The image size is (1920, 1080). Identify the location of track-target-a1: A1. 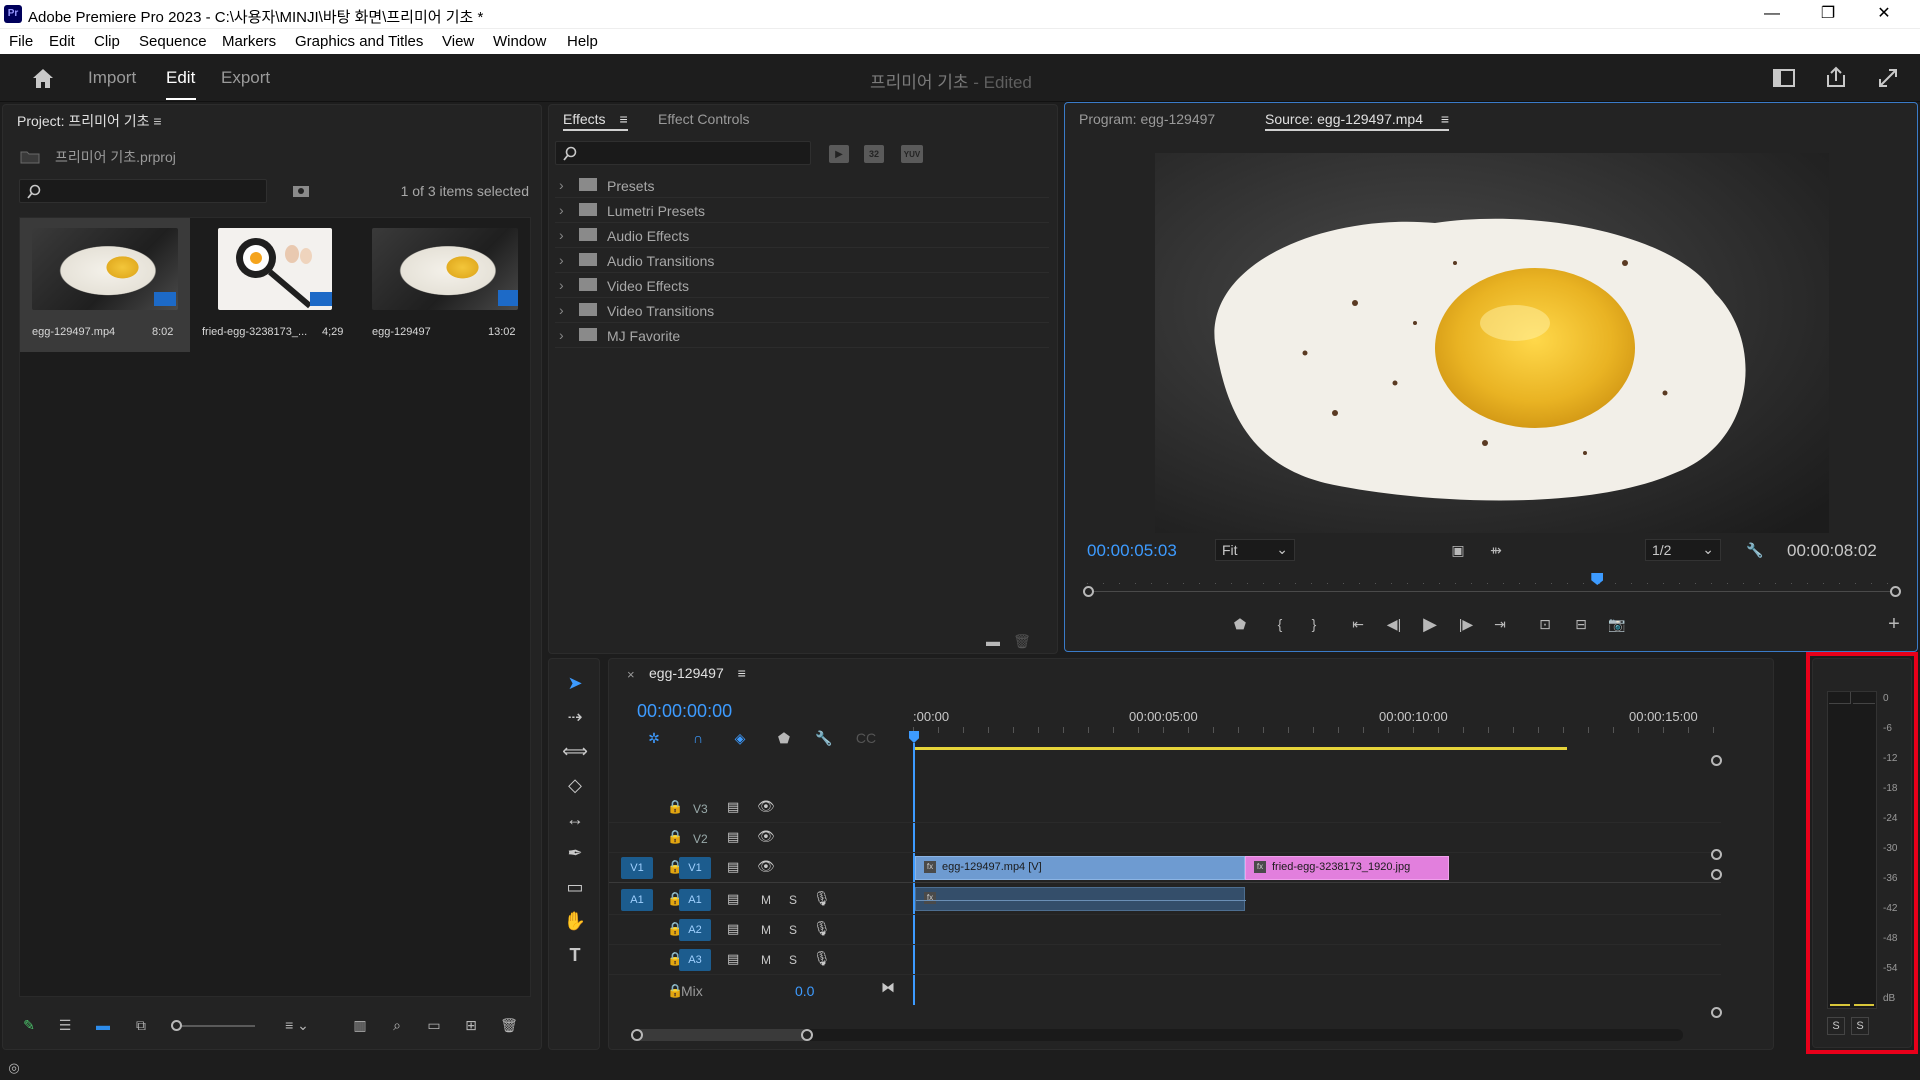
(695, 900).